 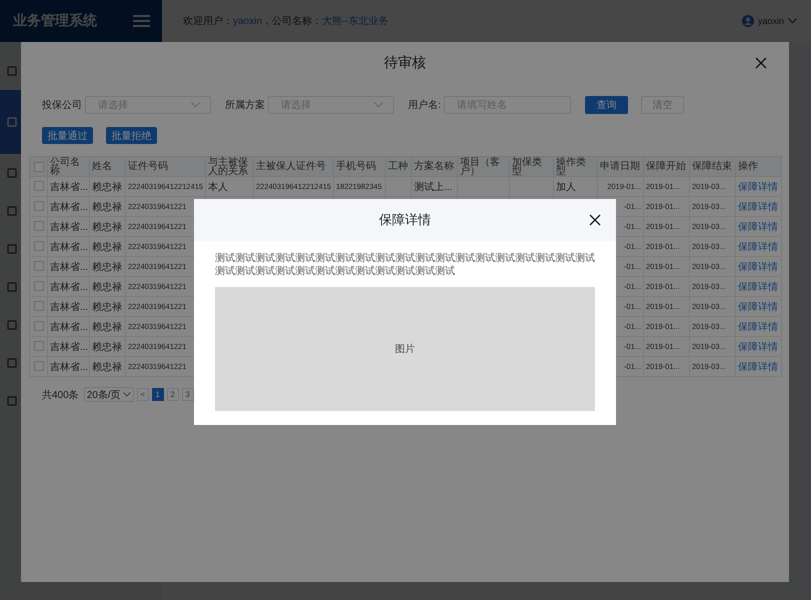 I want to click on column-header: 与主被保人的关系, so click(x=228, y=166).